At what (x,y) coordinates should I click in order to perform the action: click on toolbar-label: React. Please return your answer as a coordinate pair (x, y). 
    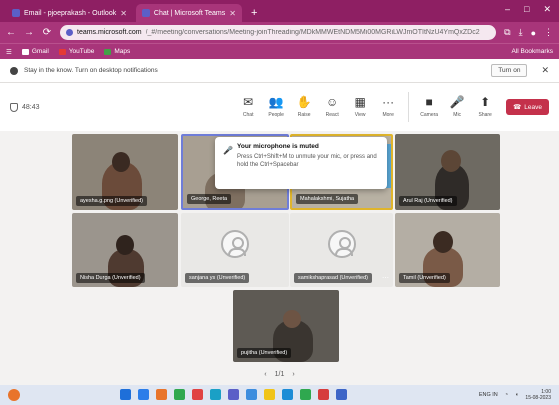
    Looking at the image, I should click on (332, 115).